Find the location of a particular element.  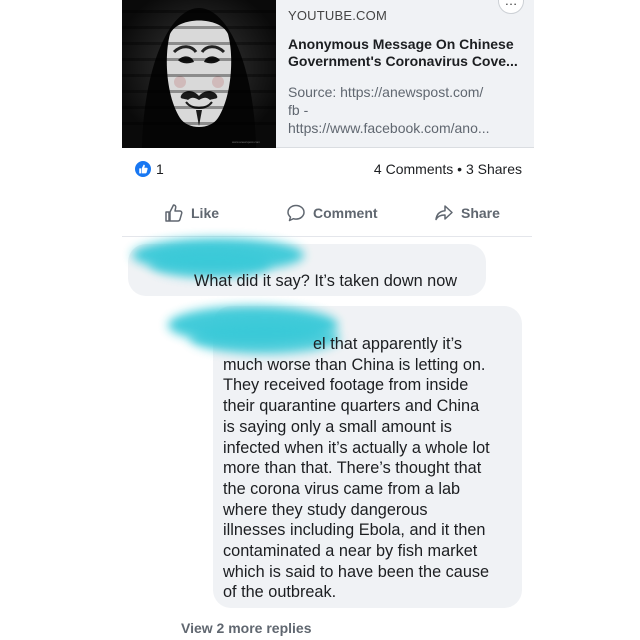

like-button: Like is located at coordinates (191, 213).